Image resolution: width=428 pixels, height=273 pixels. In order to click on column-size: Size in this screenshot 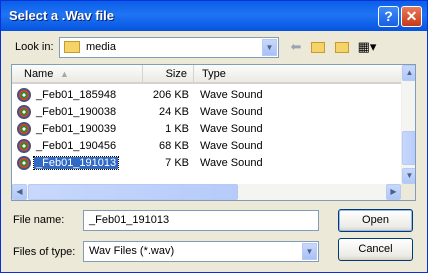, I will do `click(168, 74)`.